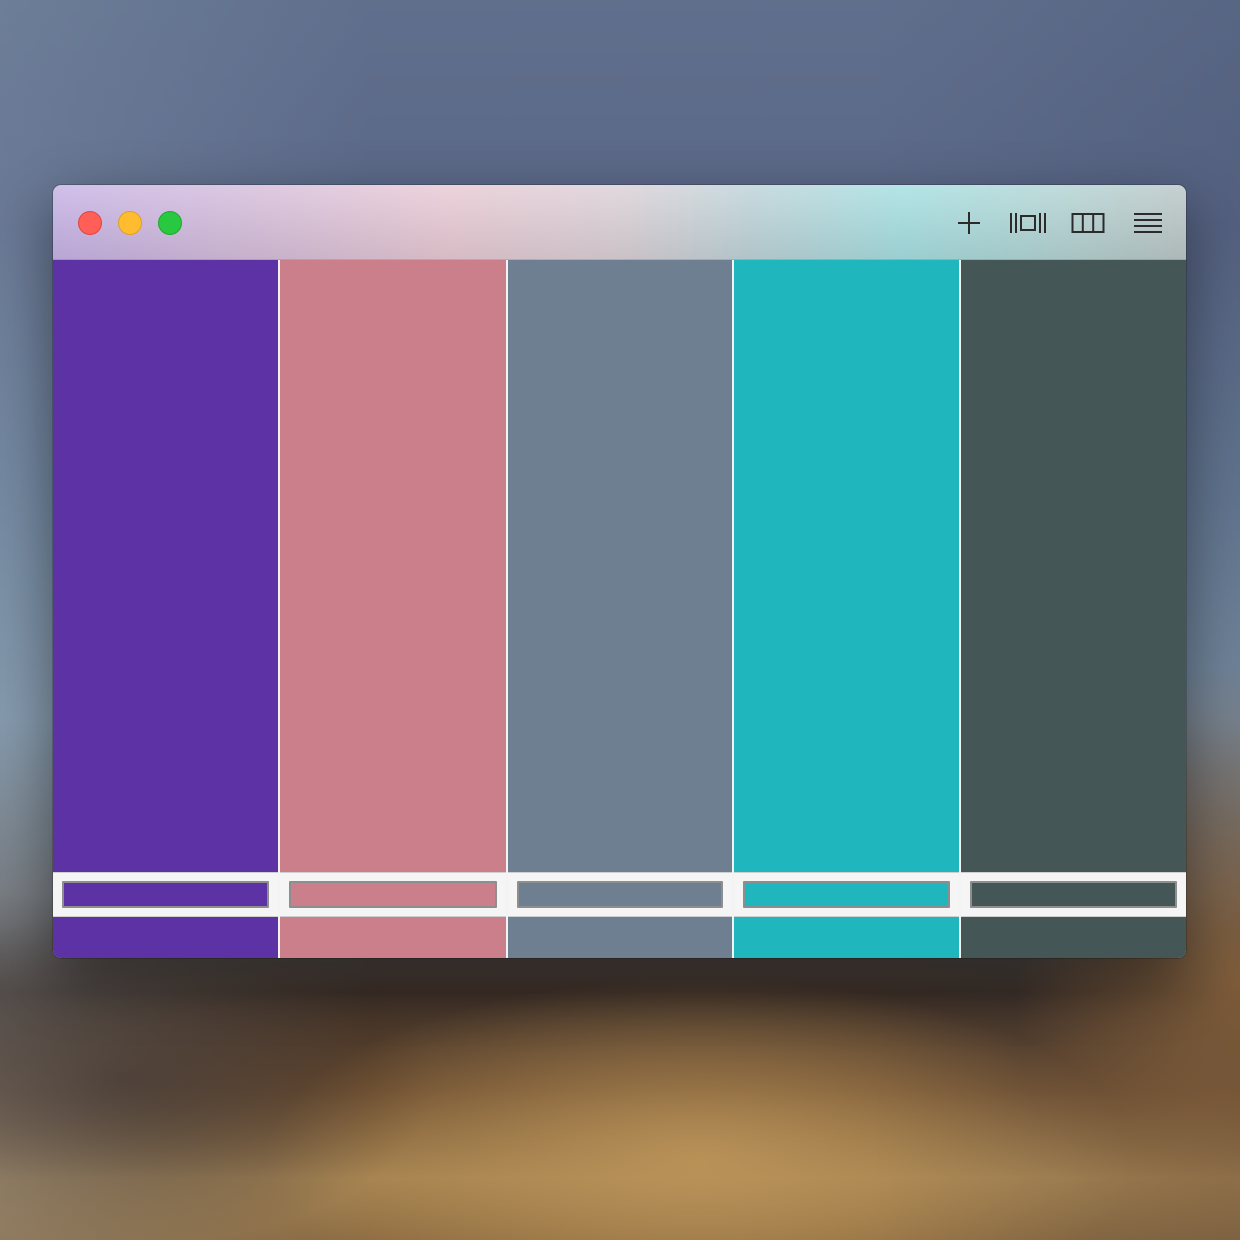  I want to click on fit-width-icon, so click(1028, 223).